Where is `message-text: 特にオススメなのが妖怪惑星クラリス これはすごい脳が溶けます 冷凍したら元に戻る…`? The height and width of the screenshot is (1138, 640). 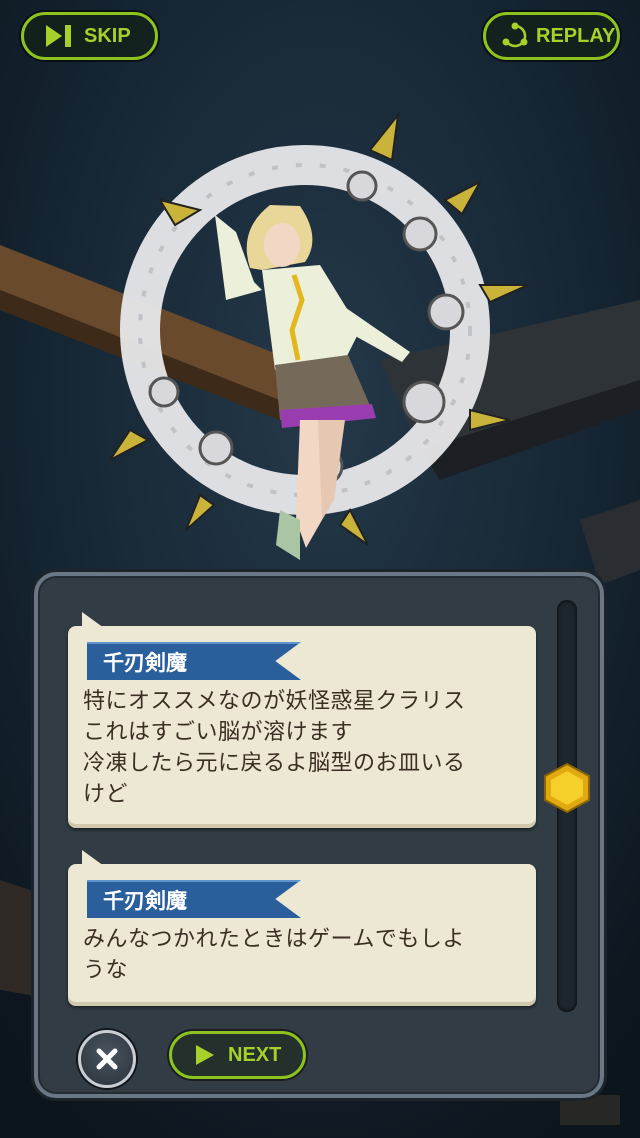
message-text: 特にオススメなのが妖怪惑星クラリス これはすごい脳が溶けます 冷凍したら元に戻る… is located at coordinates (274, 748).